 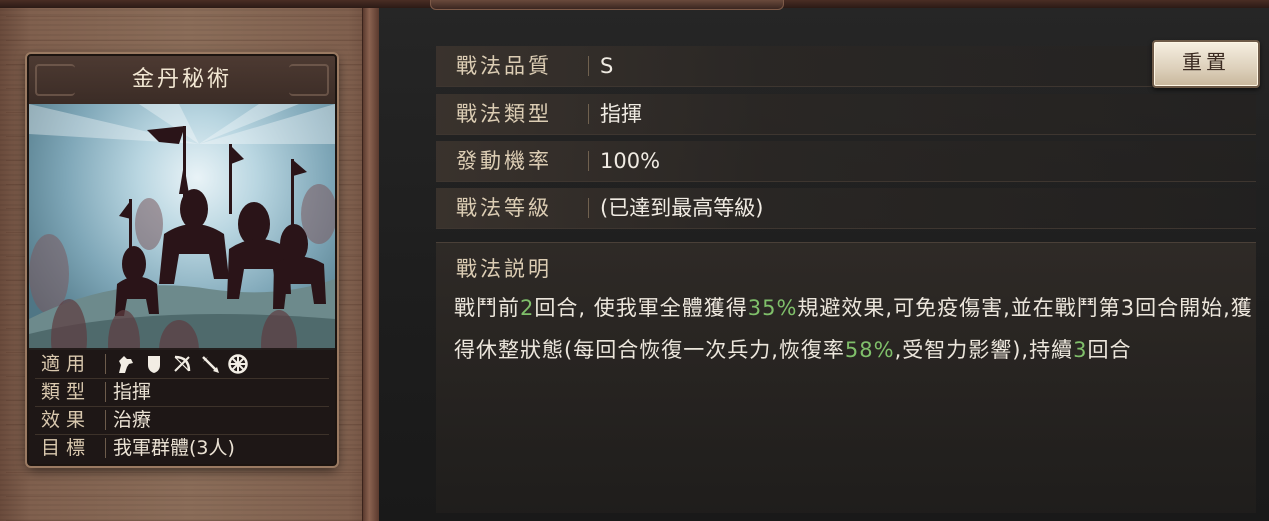 I want to click on scroll-rail, so click(x=370, y=264).